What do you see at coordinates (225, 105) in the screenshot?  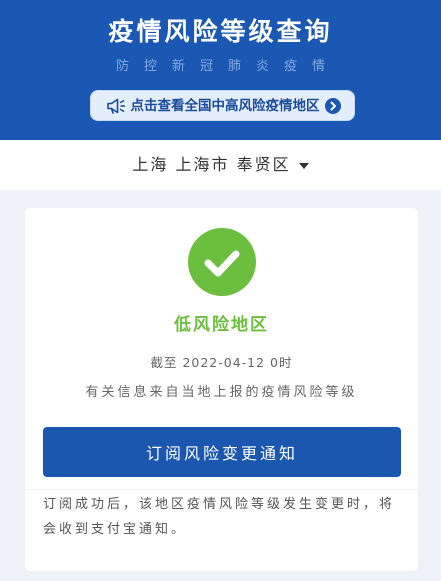 I see `high-risk-areas-label: 点击查看全国中高风险疫情地区` at bounding box center [225, 105].